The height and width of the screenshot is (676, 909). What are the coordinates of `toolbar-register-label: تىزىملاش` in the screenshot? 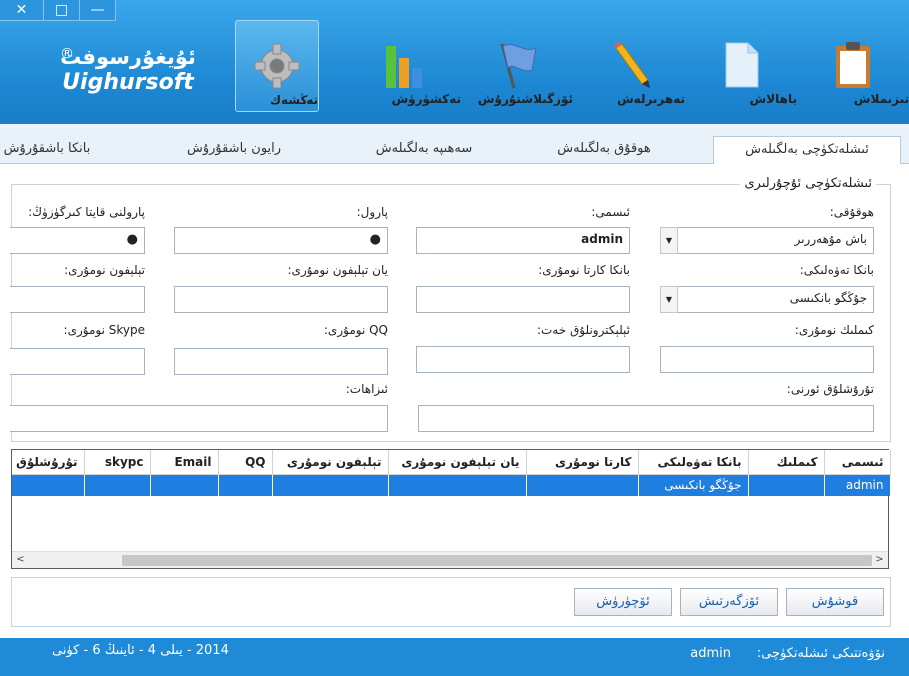 It's located at (881, 99).